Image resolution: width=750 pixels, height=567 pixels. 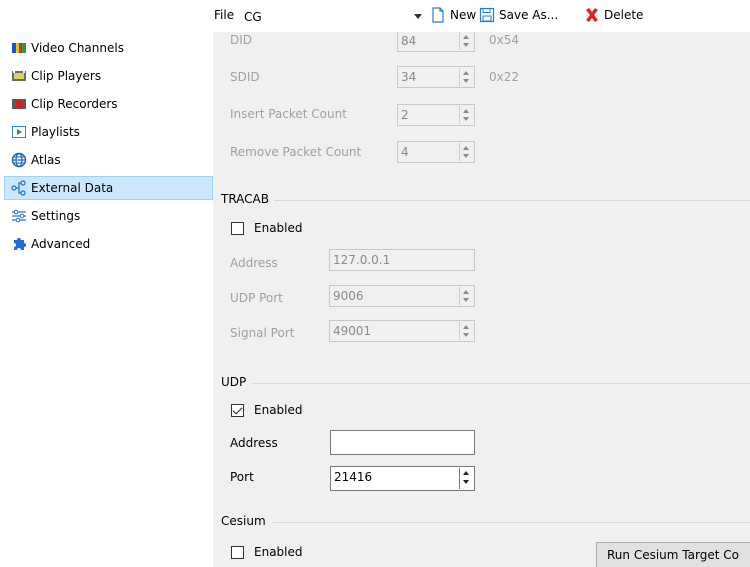 I want to click on tracab-enabled-label: Enabled, so click(x=278, y=228).